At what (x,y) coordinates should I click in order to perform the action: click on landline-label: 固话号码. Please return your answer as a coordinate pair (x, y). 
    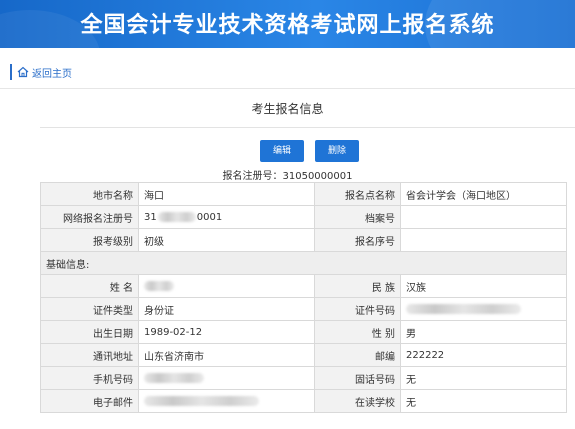
    Looking at the image, I should click on (357, 378).